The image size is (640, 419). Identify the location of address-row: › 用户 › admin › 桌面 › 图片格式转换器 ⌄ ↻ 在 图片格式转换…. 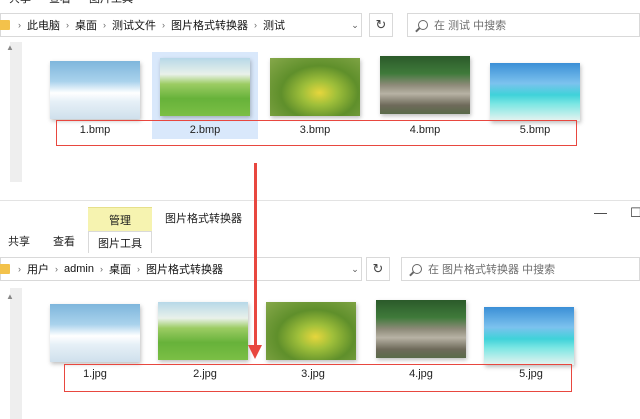
(320, 270).